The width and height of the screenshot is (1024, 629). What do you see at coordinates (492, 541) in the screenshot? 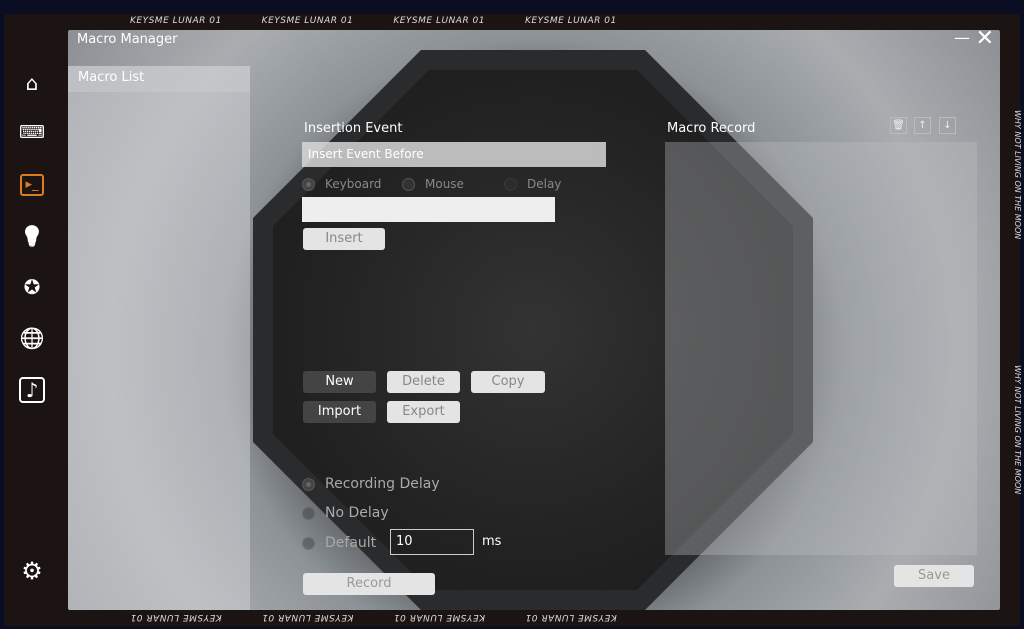
I see `delay-unit: ms` at bounding box center [492, 541].